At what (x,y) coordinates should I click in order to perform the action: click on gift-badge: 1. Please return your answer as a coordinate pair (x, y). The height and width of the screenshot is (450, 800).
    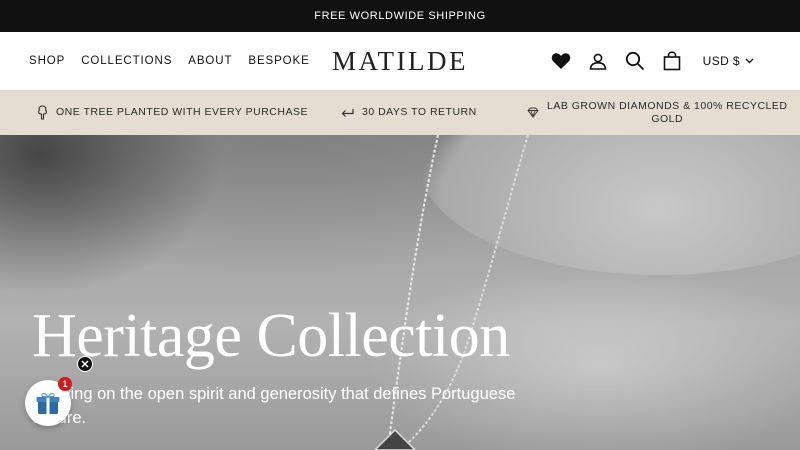
    Looking at the image, I should click on (65, 384).